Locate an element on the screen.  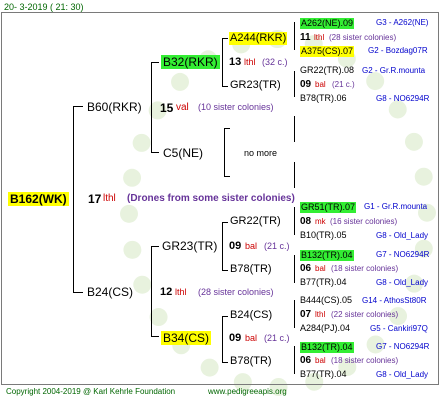
b32-mating-num: 13 is located at coordinates (235, 62).